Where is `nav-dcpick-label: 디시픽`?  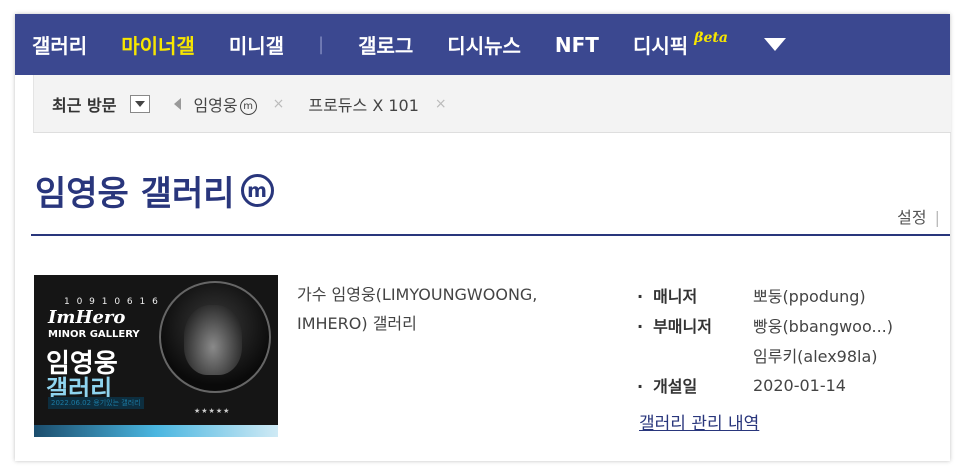 nav-dcpick-label: 디시픽 is located at coordinates (660, 46).